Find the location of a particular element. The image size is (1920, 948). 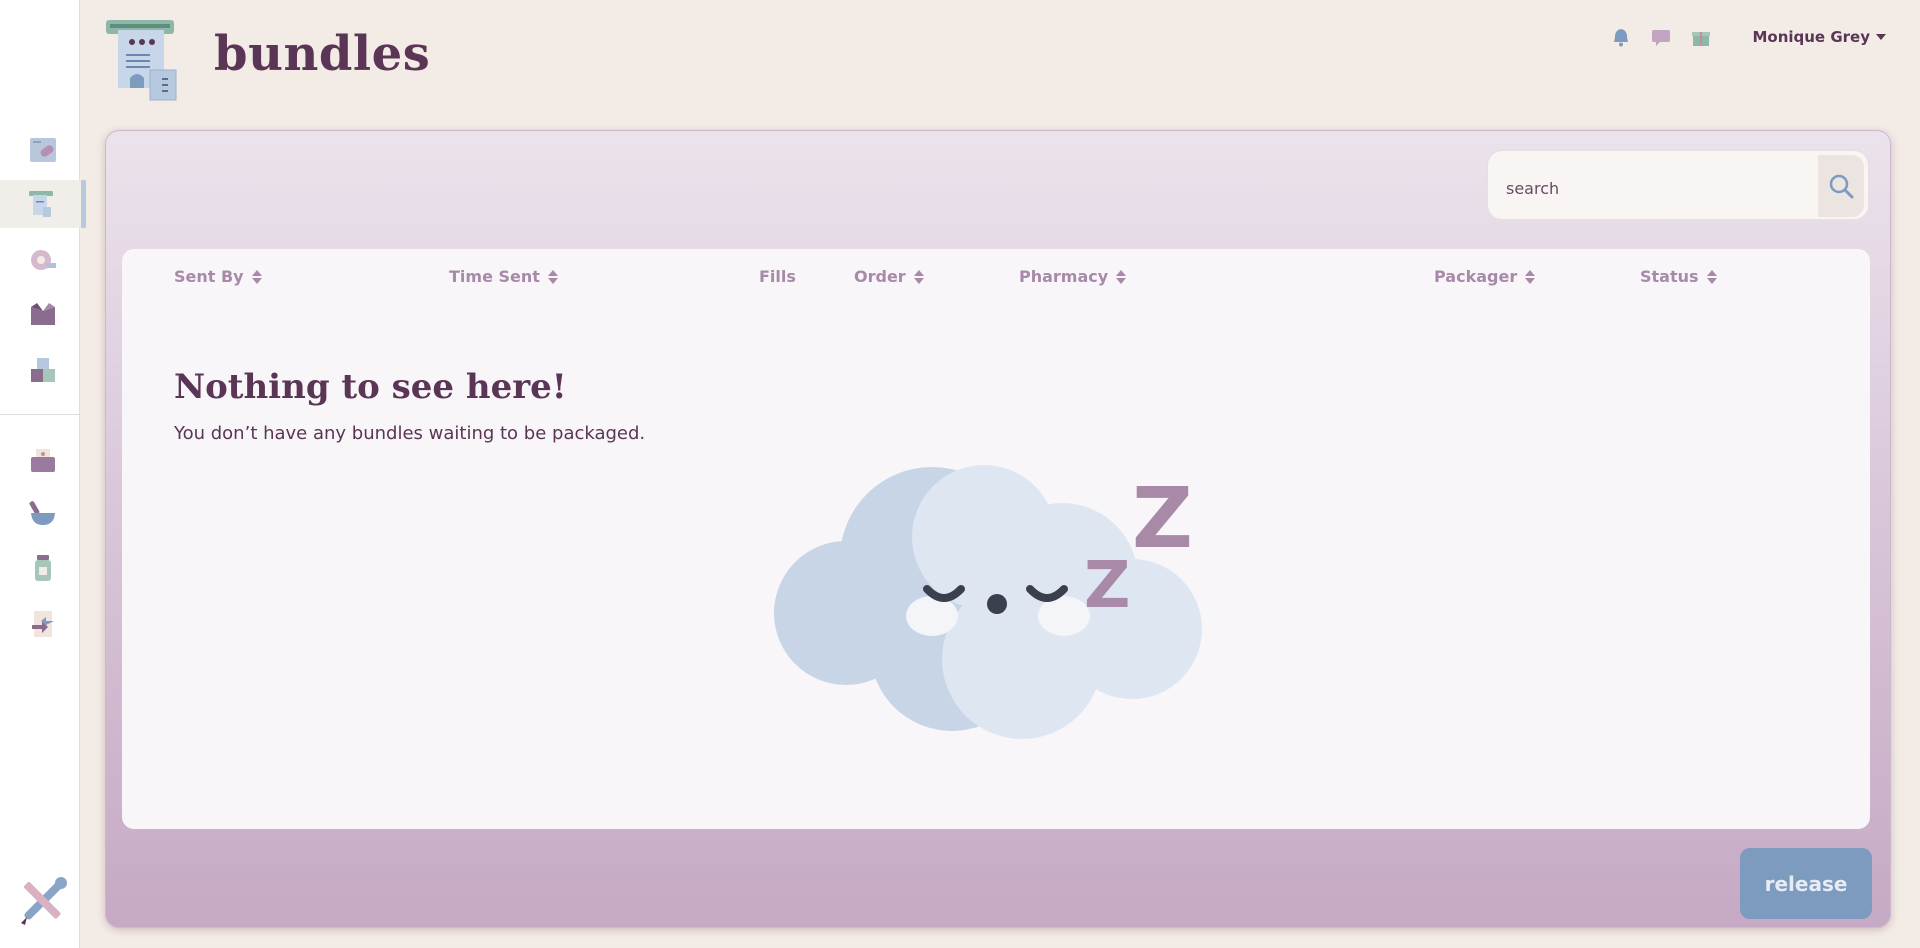

open-box-icon is located at coordinates (43, 314).